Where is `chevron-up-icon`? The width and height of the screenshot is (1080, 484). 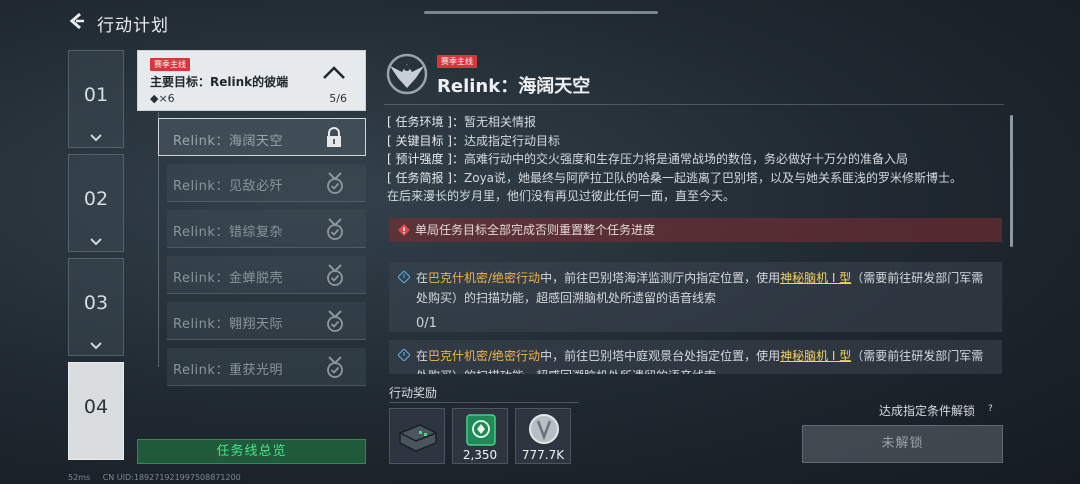 chevron-up-icon is located at coordinates (334, 73).